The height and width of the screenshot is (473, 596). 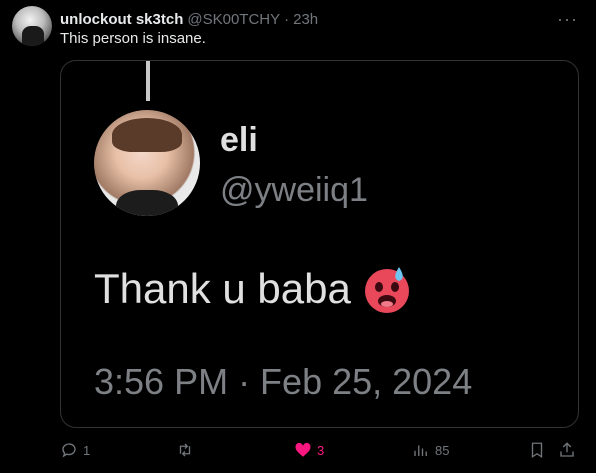 What do you see at coordinates (294, 190) in the screenshot?
I see `quoted-handle: @yweiiq1` at bounding box center [294, 190].